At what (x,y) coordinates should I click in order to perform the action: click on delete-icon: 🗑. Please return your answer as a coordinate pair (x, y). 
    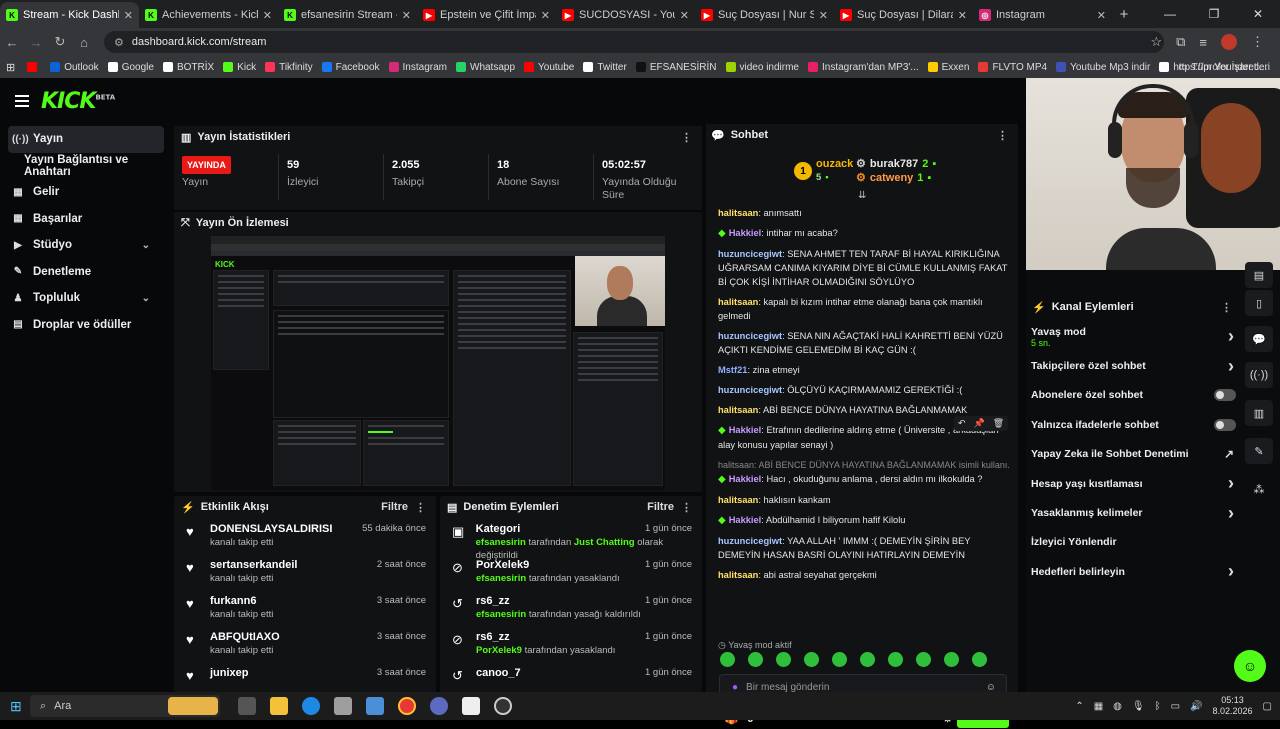
    Looking at the image, I should click on (998, 423).